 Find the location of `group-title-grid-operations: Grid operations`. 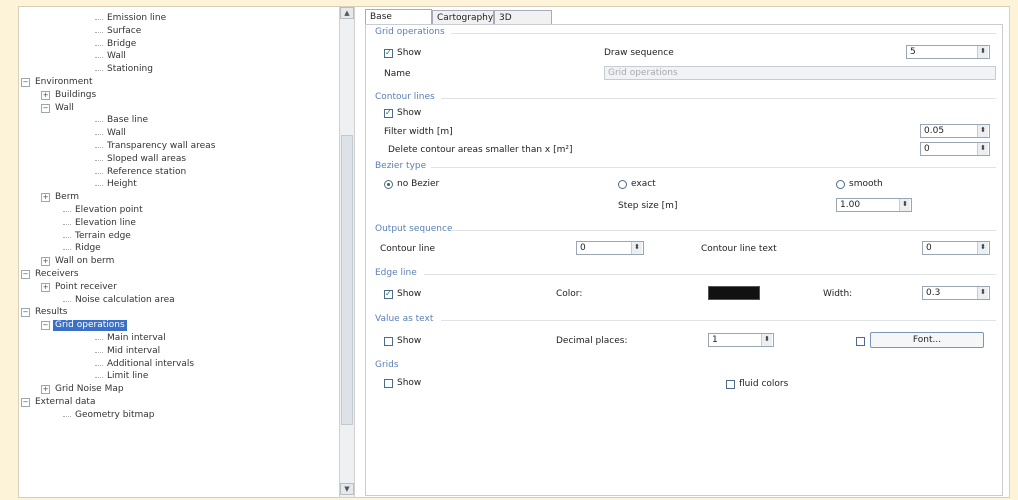

group-title-grid-operations: Grid operations is located at coordinates (410, 32).